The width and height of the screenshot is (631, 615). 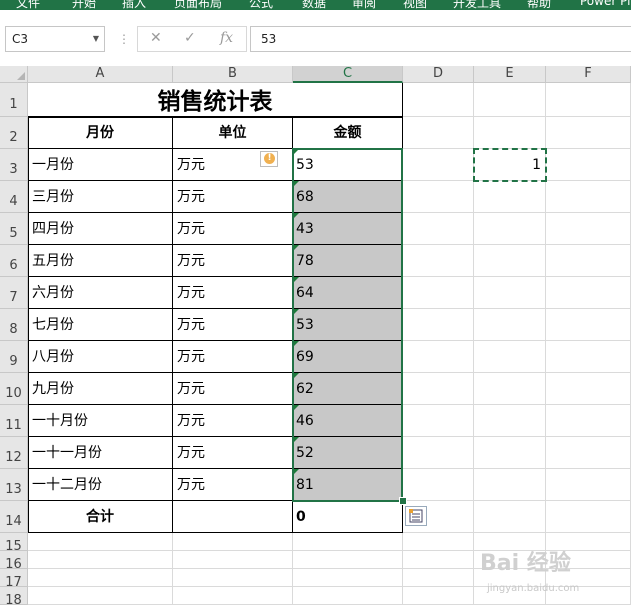 What do you see at coordinates (100, 74) in the screenshot?
I see `column-header-a: A` at bounding box center [100, 74].